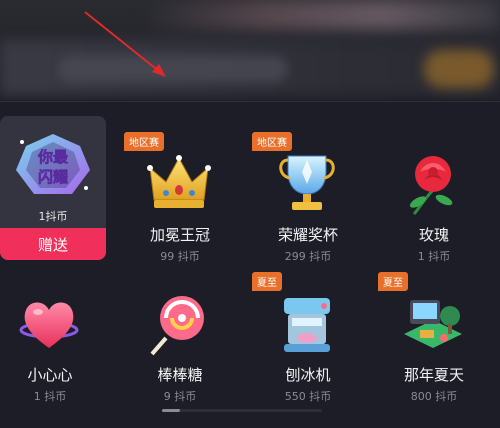 This screenshot has width=500, height=428. Describe the element at coordinates (50, 375) in the screenshot. I see `gift-name: 小心心` at that location.